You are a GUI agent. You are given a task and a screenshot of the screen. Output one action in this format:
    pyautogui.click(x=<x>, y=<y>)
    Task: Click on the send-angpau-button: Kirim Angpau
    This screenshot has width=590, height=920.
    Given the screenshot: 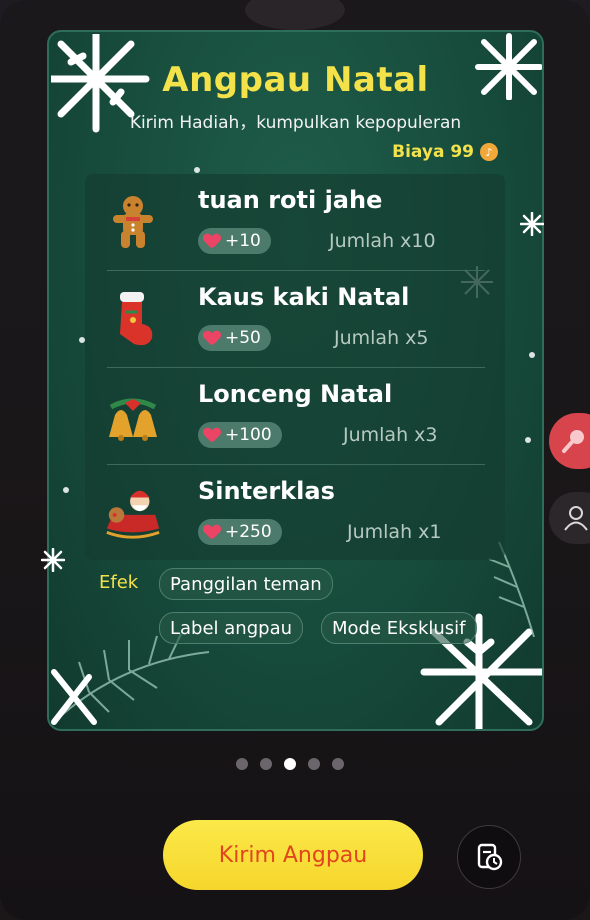 What is the action you would take?
    pyautogui.click(x=293, y=855)
    